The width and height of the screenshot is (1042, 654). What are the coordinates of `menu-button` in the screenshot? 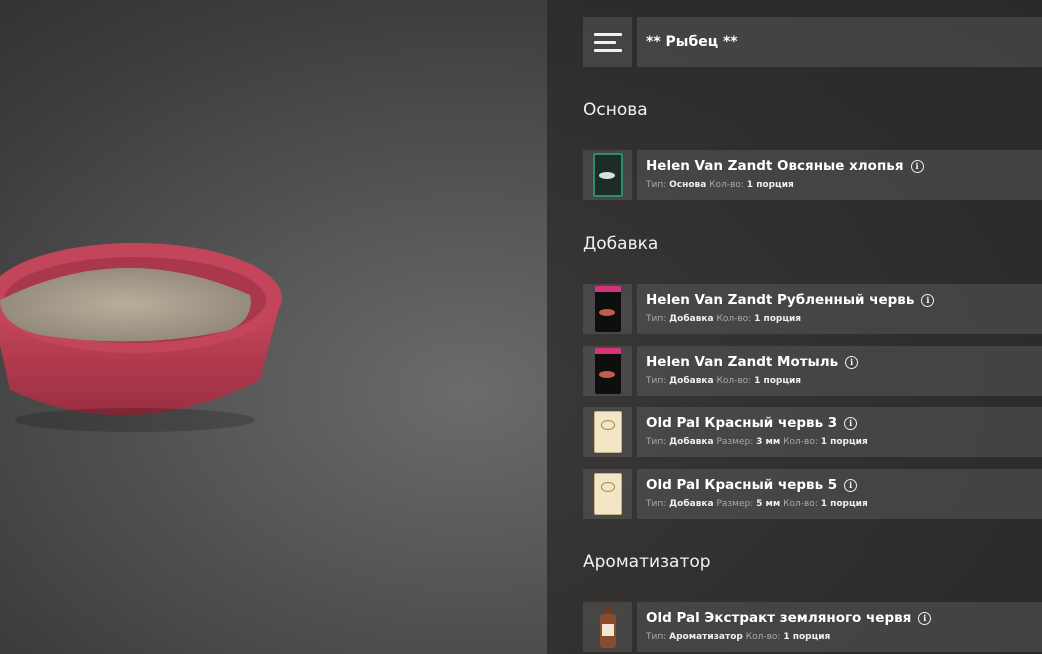 It's located at (607, 42).